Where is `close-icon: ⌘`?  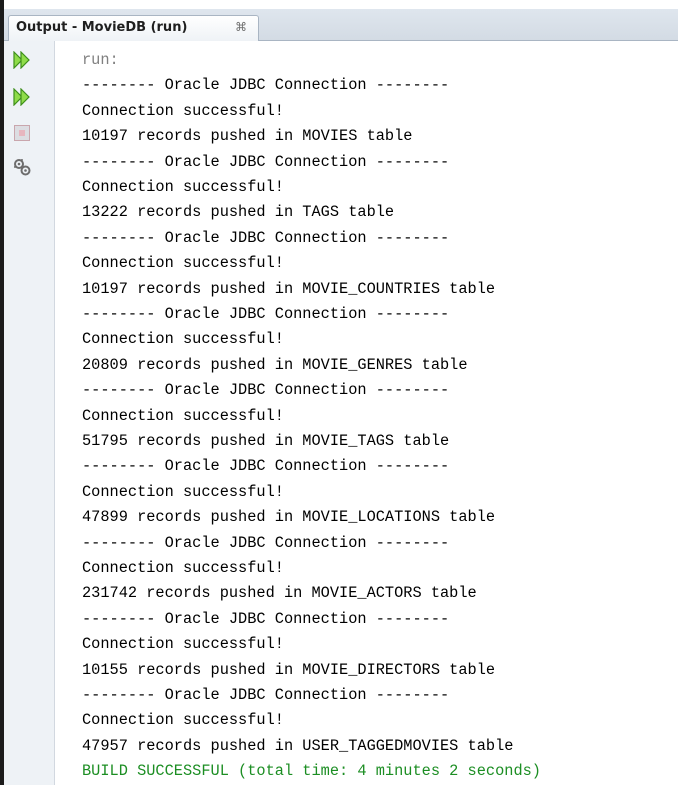
close-icon: ⌘ is located at coordinates (241, 27).